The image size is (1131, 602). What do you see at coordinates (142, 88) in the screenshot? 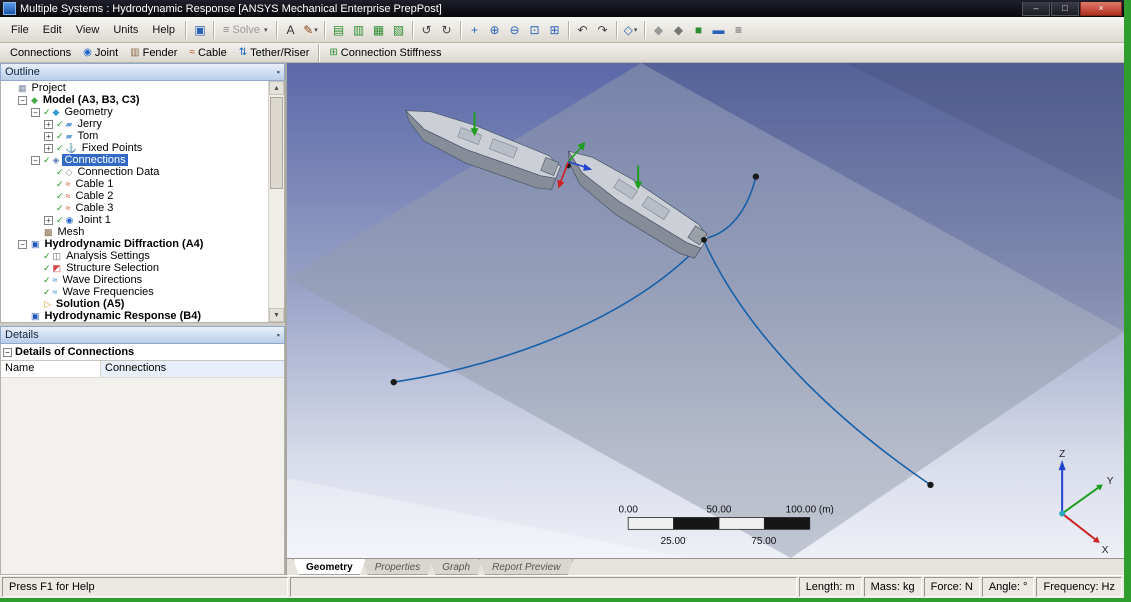
I see `tree-item-project: ▦ Project` at bounding box center [142, 88].